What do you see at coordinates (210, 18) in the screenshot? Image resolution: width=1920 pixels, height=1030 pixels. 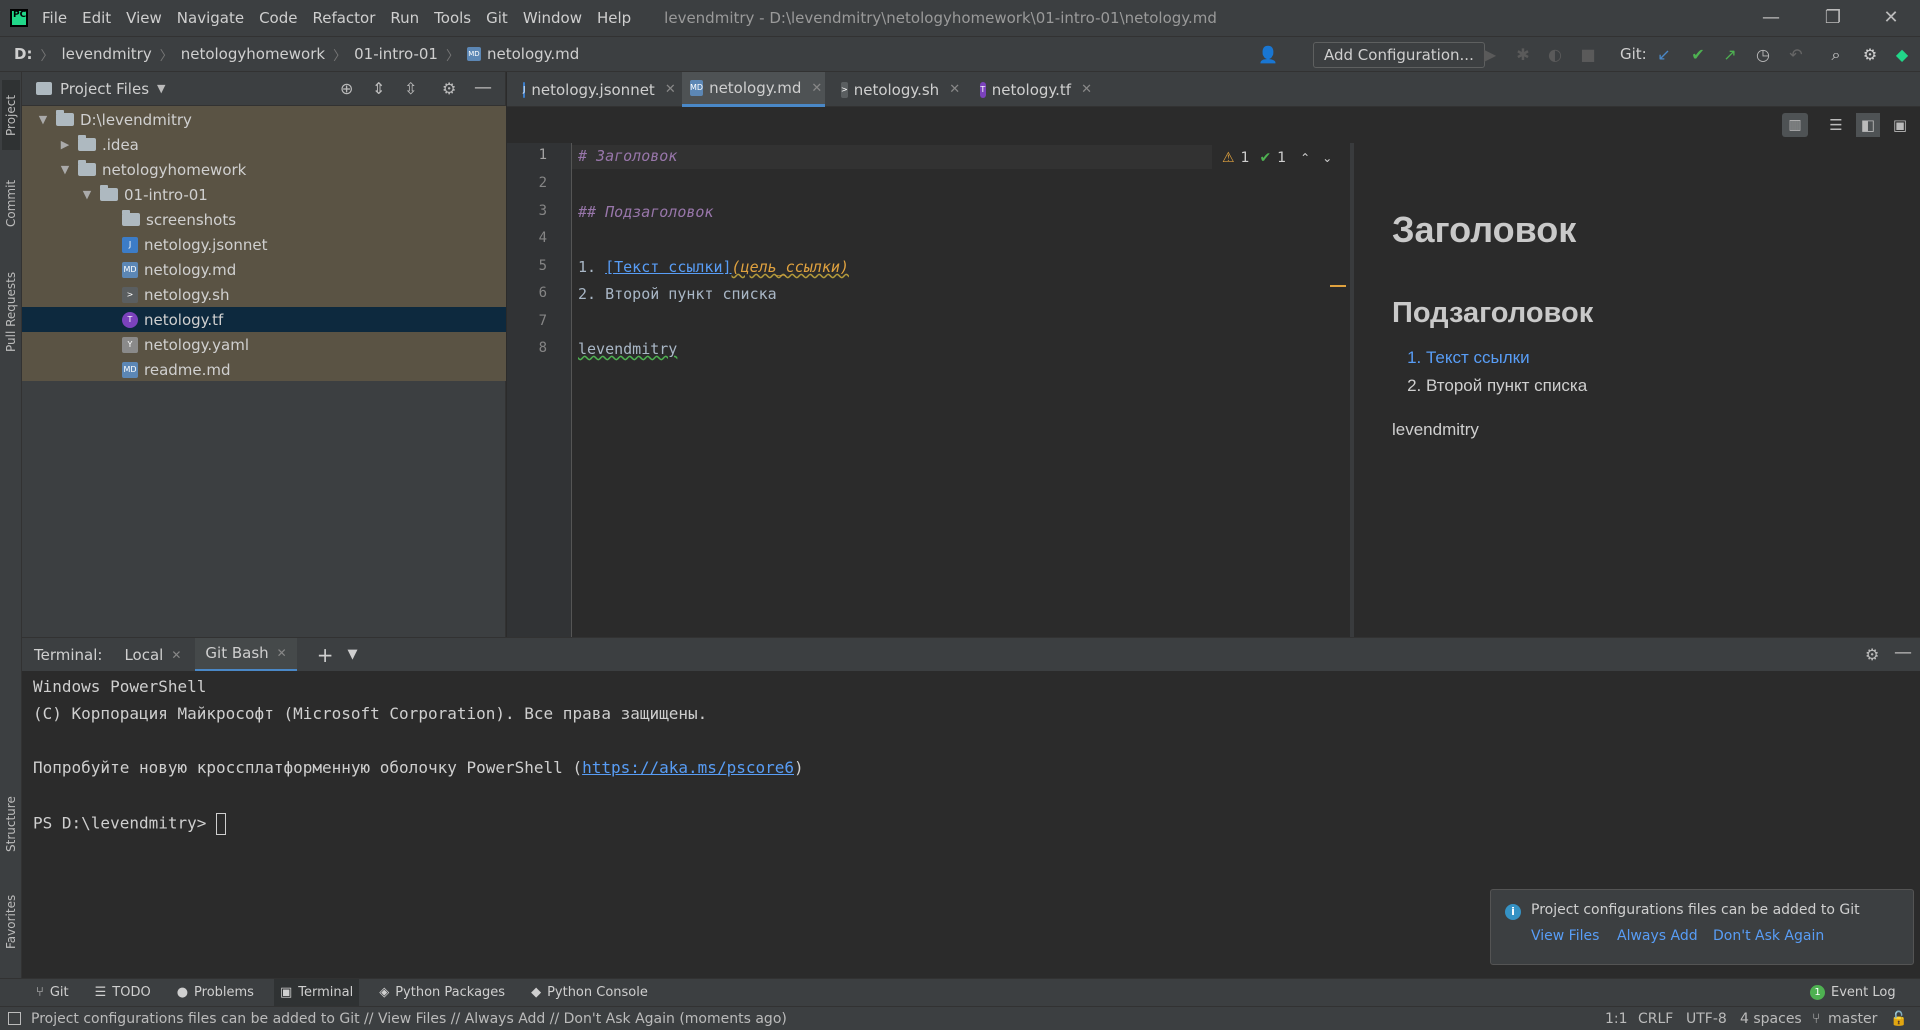 I see `menu-navigate: Navigate` at bounding box center [210, 18].